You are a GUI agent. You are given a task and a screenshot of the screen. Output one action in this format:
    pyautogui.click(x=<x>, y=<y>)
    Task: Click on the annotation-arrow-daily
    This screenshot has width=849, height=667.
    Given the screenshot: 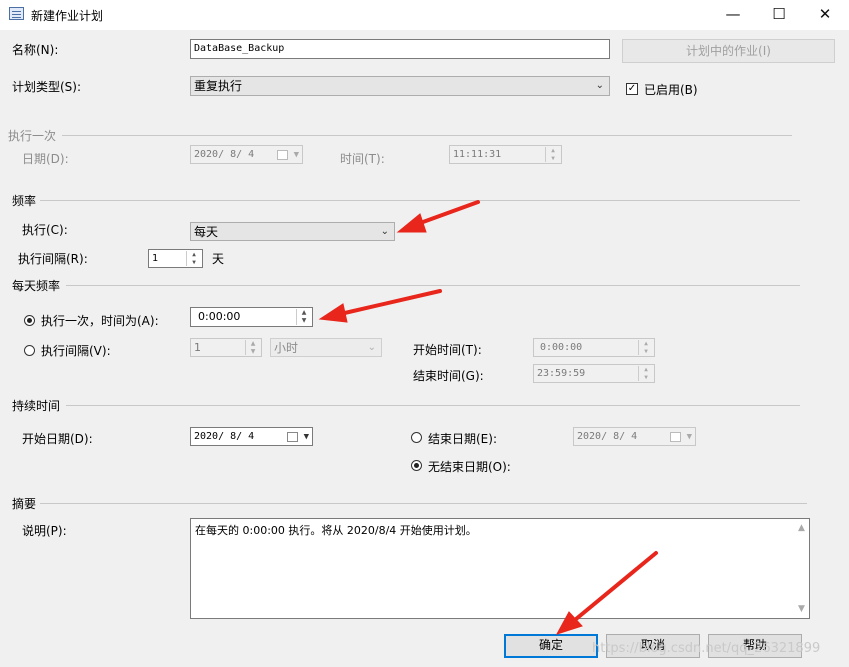 What is the action you would take?
    pyautogui.click(x=388, y=303)
    